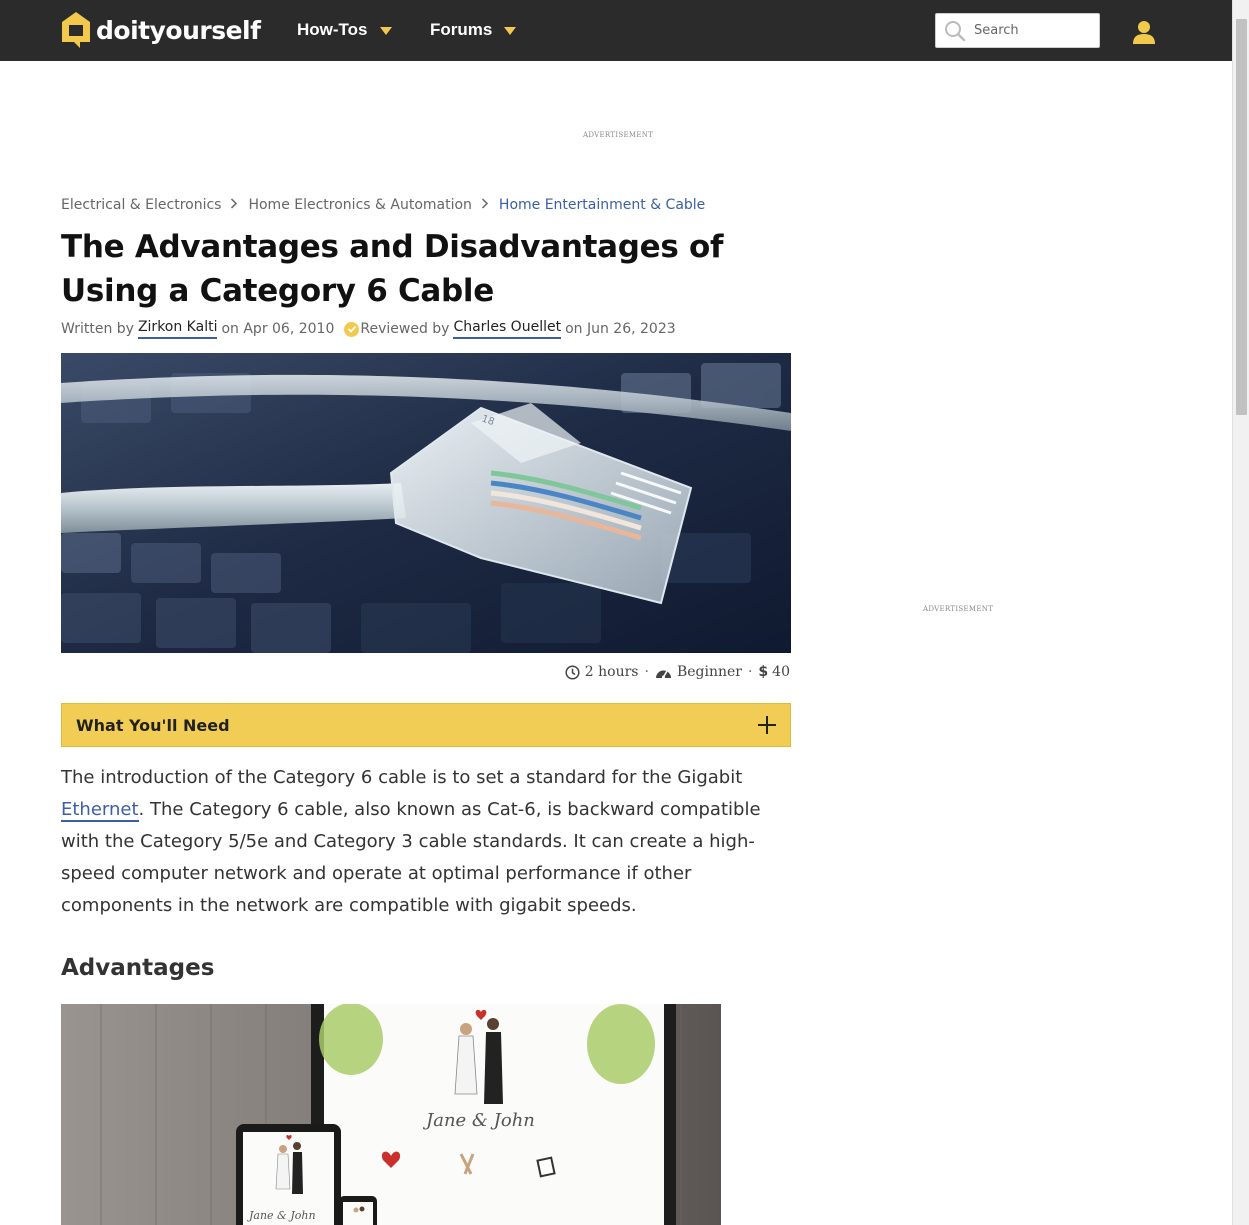 This screenshot has width=1249, height=1225. Describe the element at coordinates (1034, 30) in the screenshot. I see `search-input` at that location.